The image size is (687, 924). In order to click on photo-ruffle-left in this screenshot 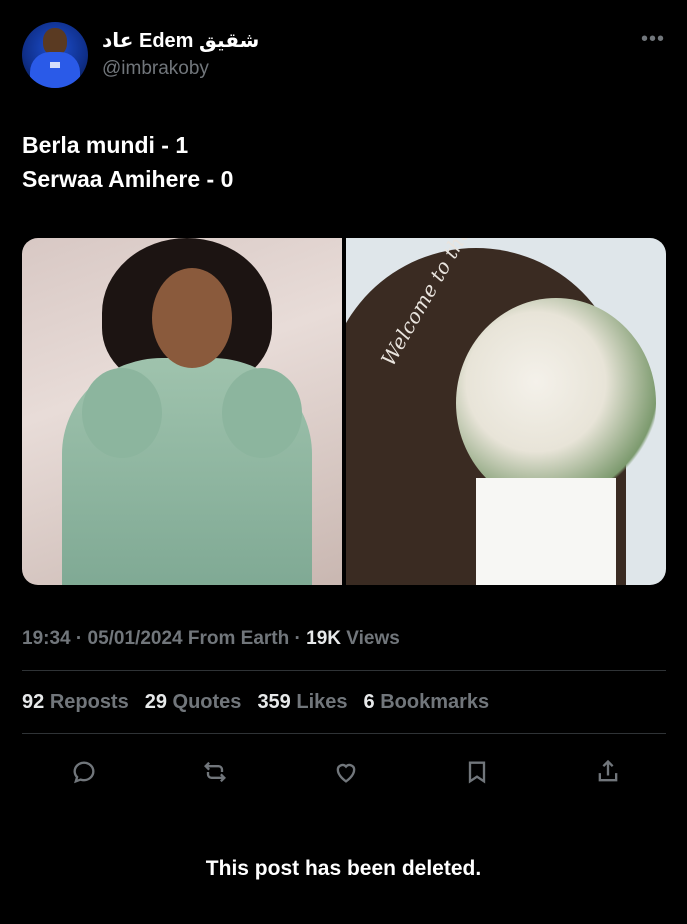, I will do `click(122, 413)`.